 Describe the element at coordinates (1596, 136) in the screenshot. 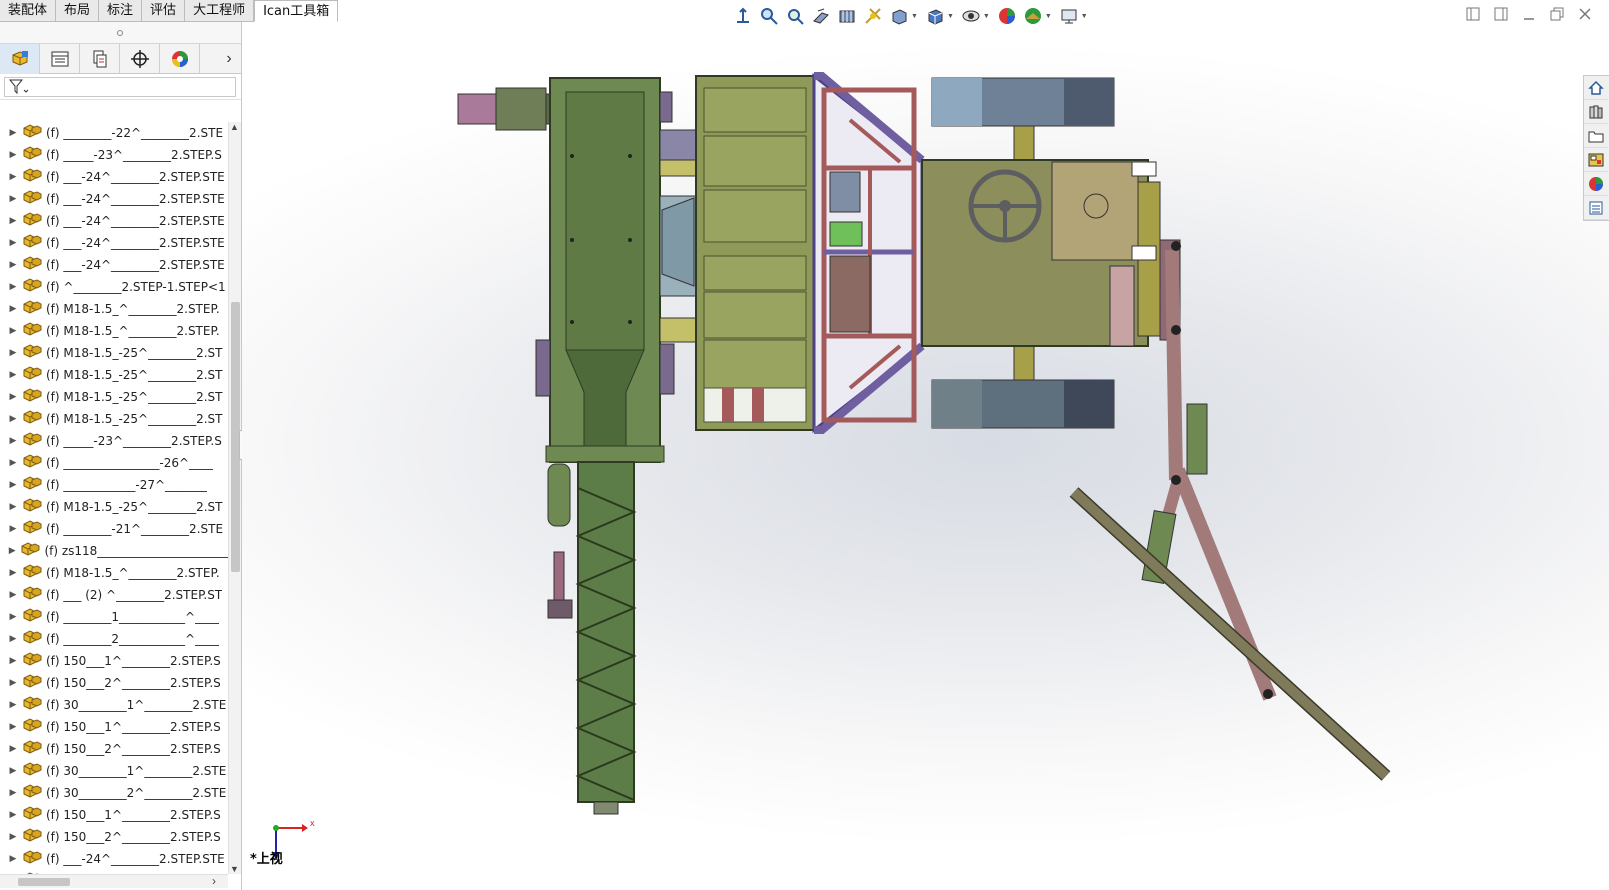

I see `file-explorer-icon` at that location.